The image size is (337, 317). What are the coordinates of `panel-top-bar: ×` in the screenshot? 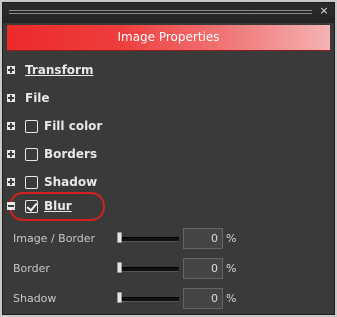 It's located at (168, 13).